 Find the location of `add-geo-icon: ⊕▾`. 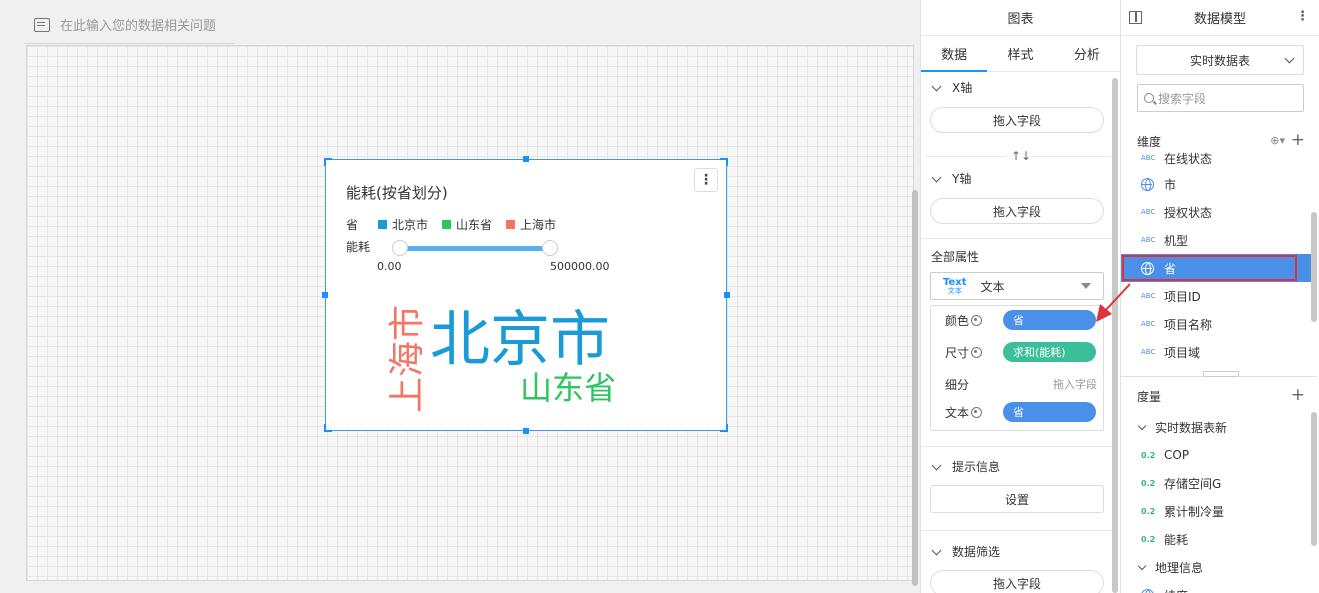

add-geo-icon: ⊕▾ is located at coordinates (1277, 140).